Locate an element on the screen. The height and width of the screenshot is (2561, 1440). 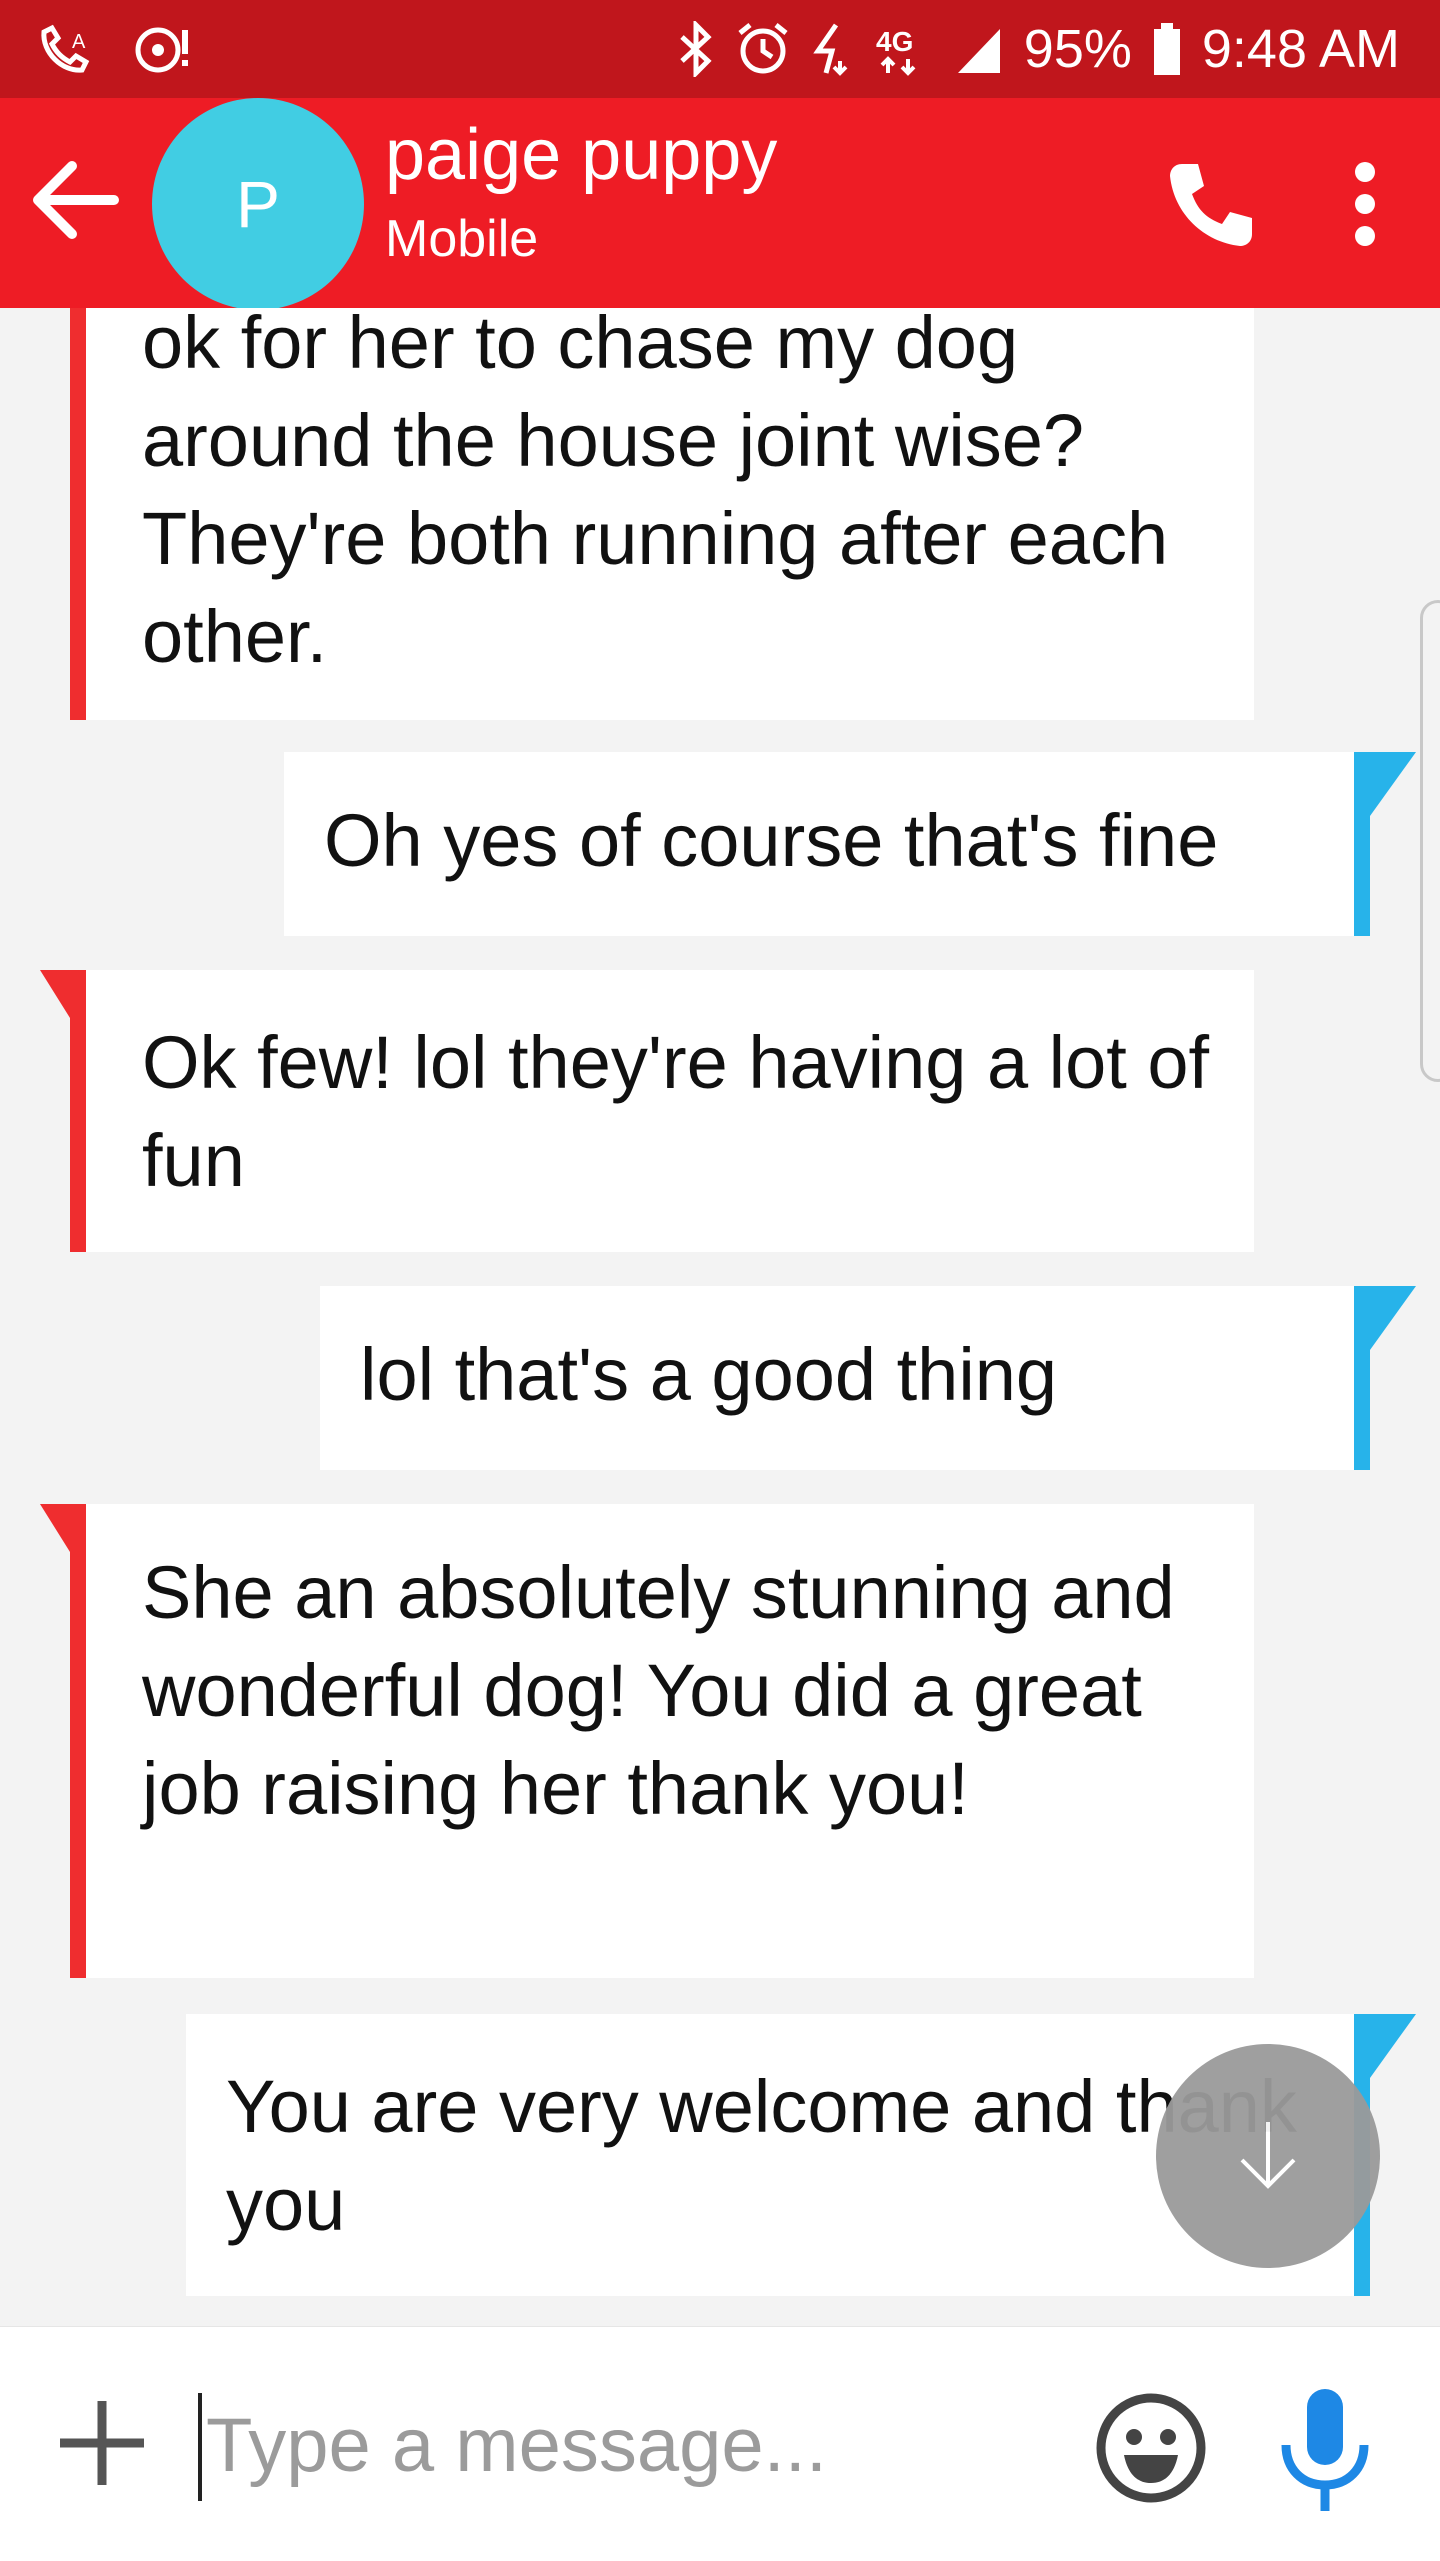
back-button is located at coordinates (76, 200).